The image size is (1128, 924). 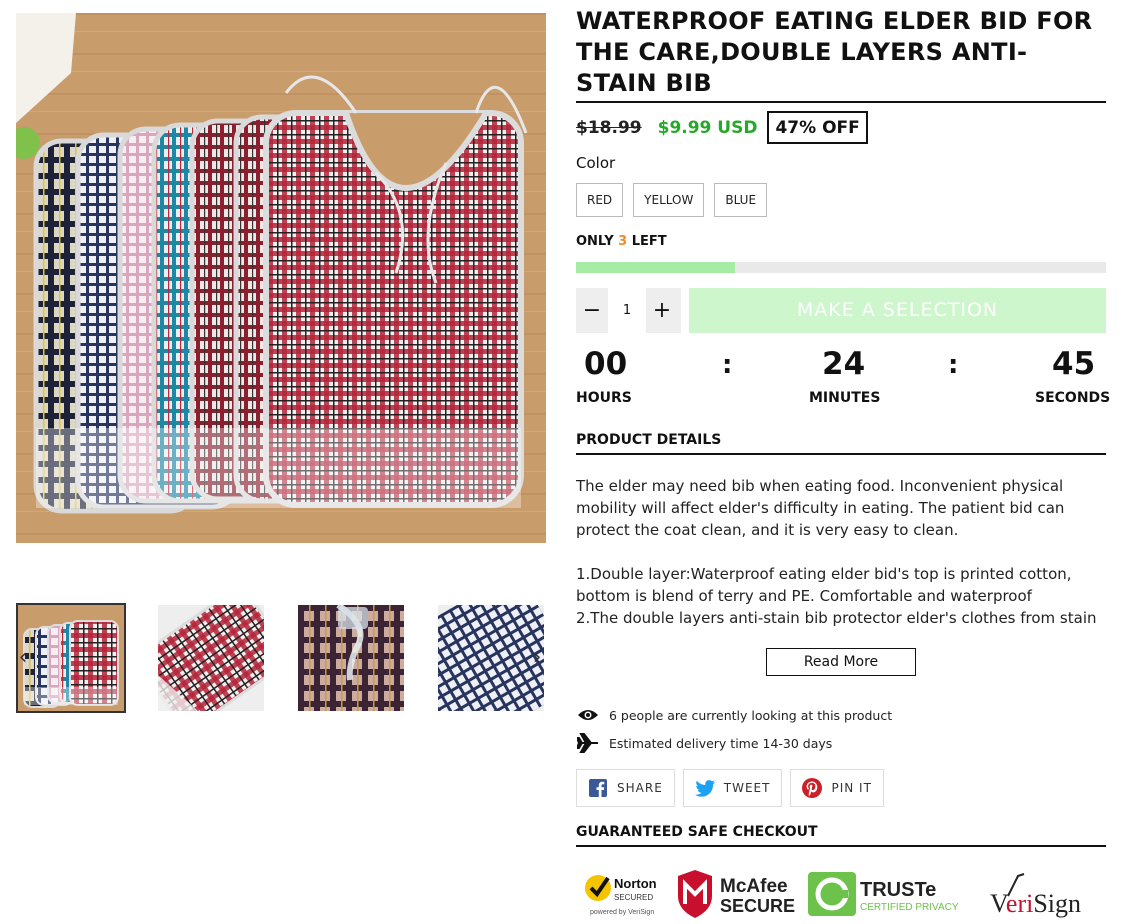 What do you see at coordinates (588, 743) in the screenshot?
I see `plane-icon` at bounding box center [588, 743].